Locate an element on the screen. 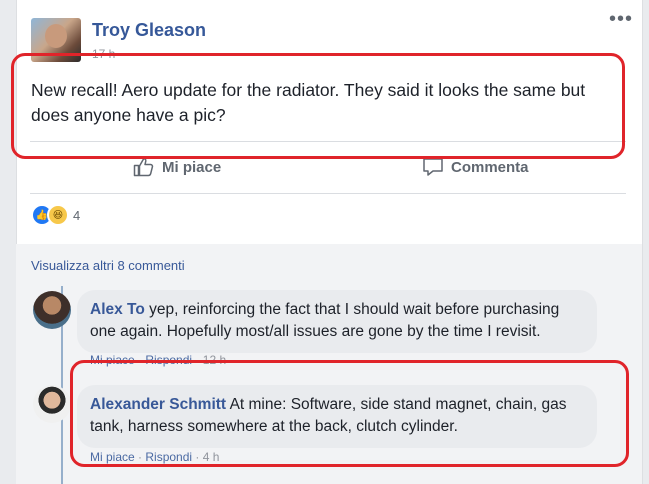  comment-label: Commenta is located at coordinates (490, 167).